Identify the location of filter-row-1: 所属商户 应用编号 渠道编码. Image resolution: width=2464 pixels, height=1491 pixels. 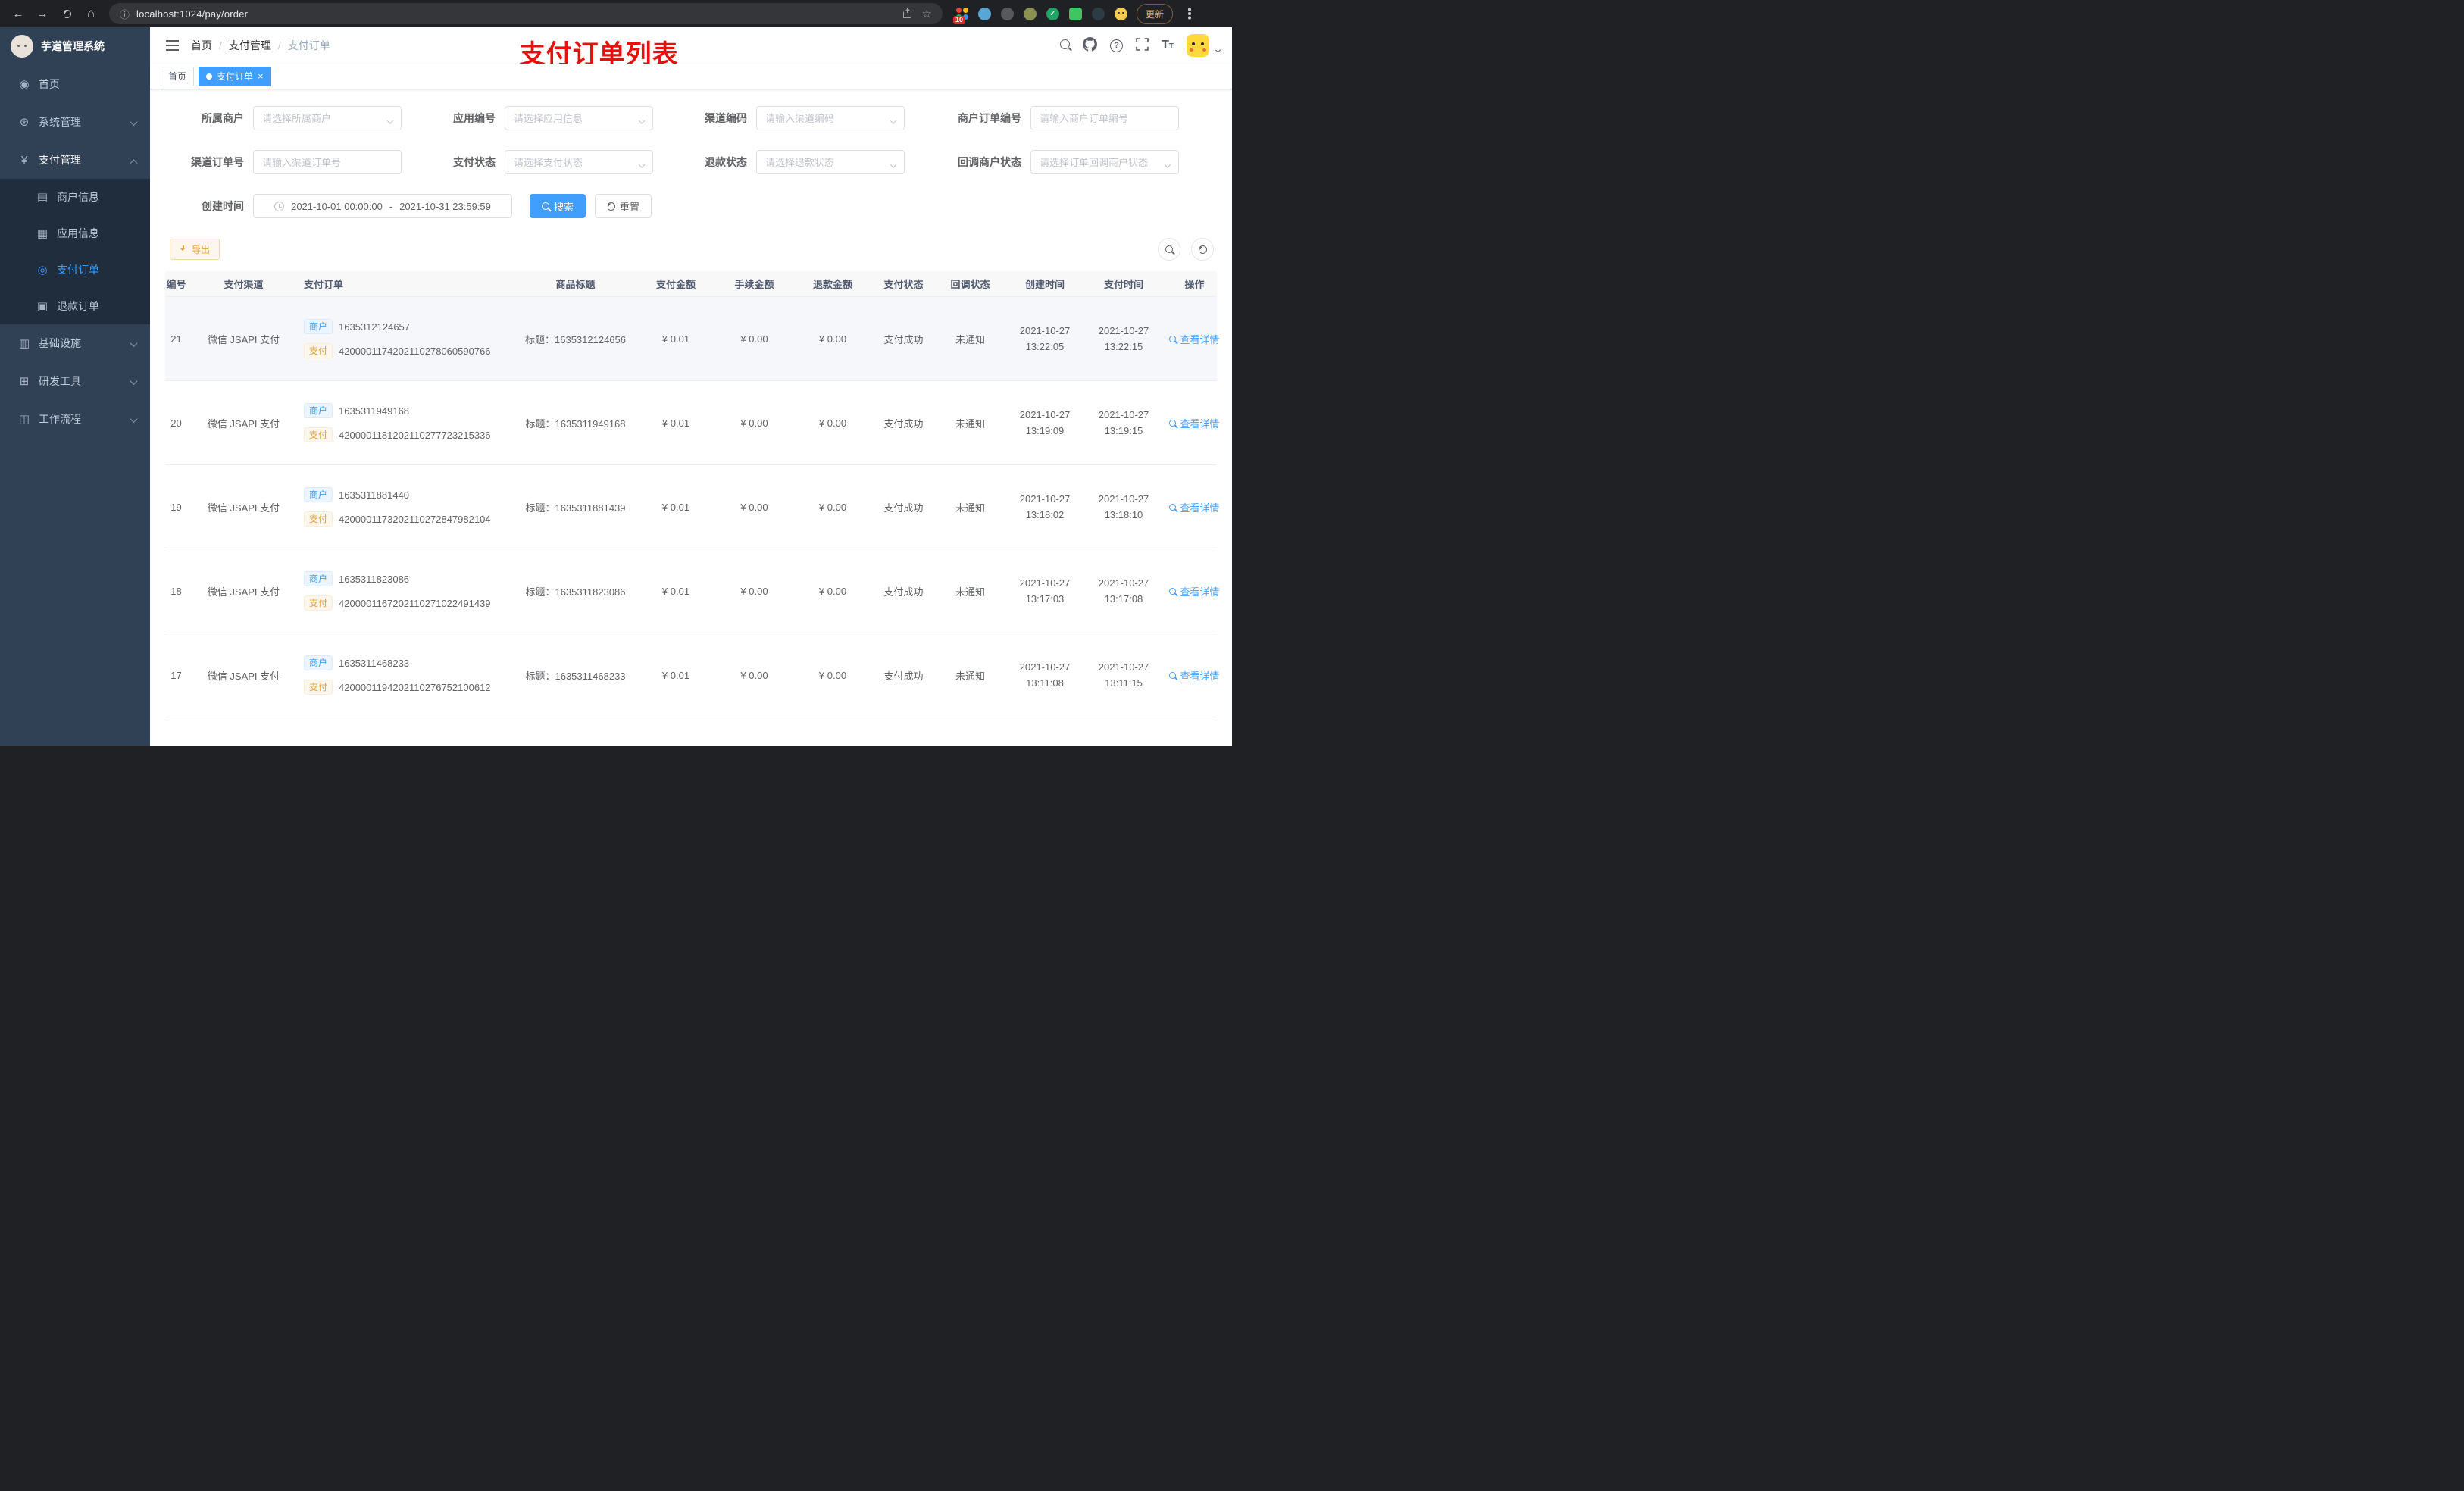
(691, 118).